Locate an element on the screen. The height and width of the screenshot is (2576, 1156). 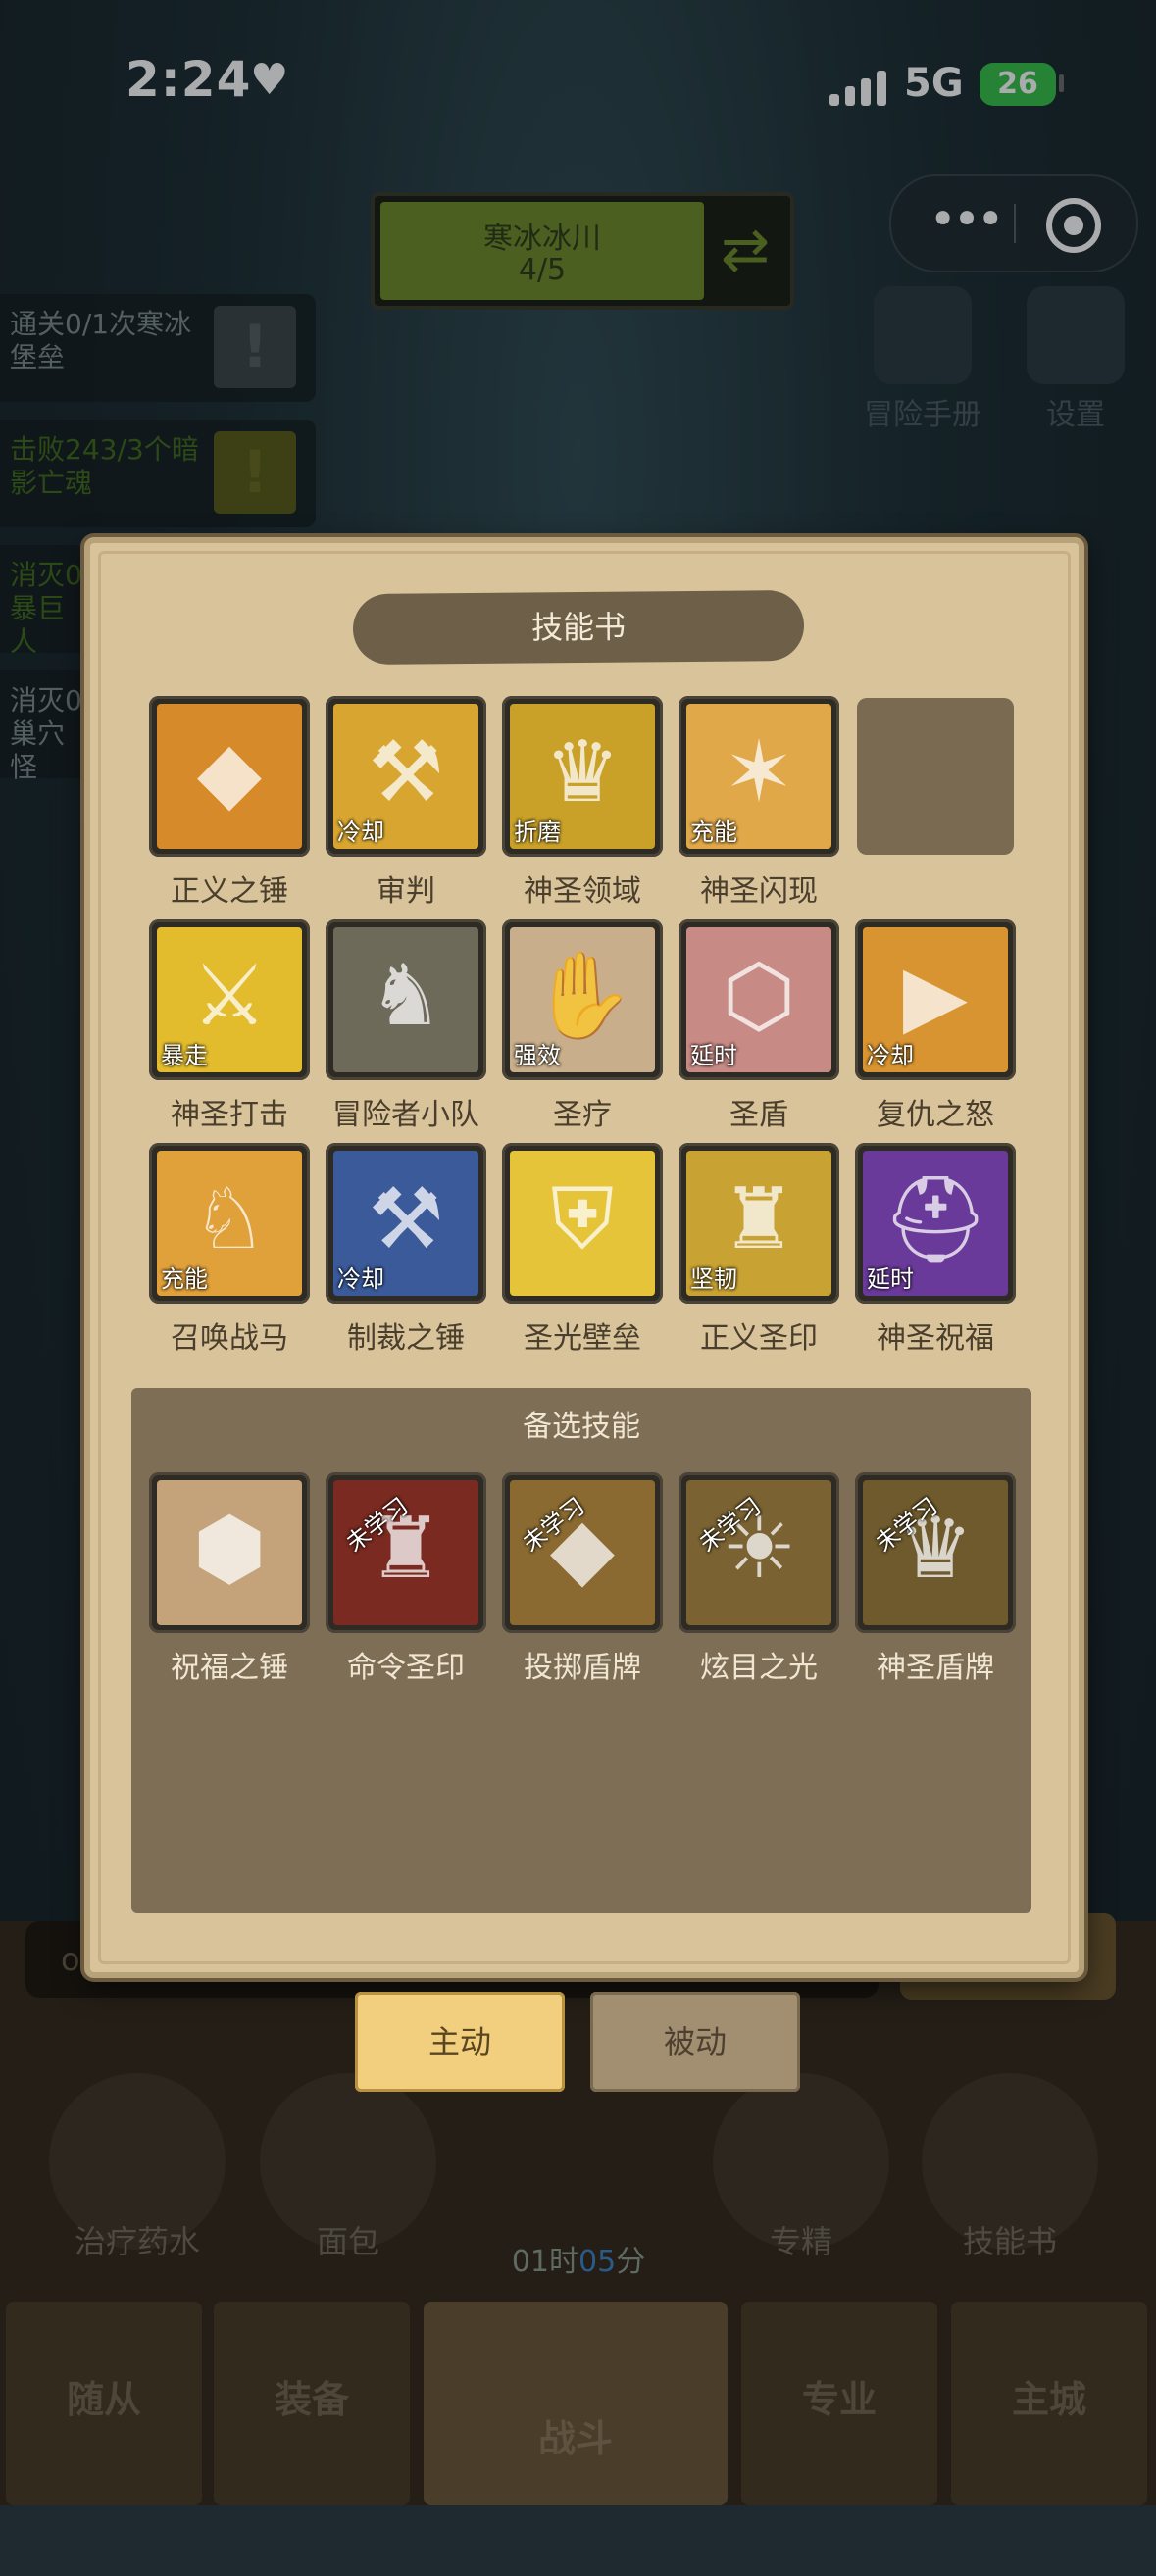
skill-slot: ▶ 冷却 复仇之怒 is located at coordinates (935, 1026).